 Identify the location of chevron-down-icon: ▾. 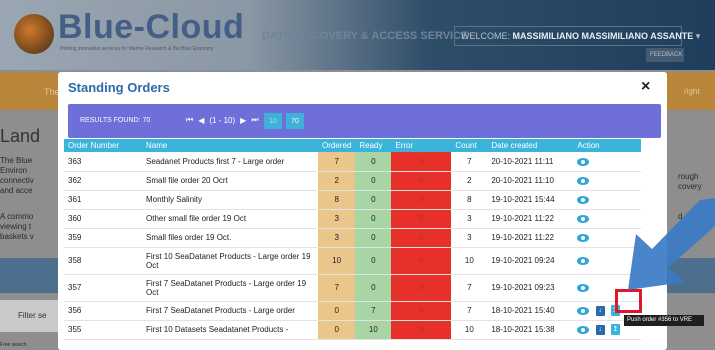
(698, 36).